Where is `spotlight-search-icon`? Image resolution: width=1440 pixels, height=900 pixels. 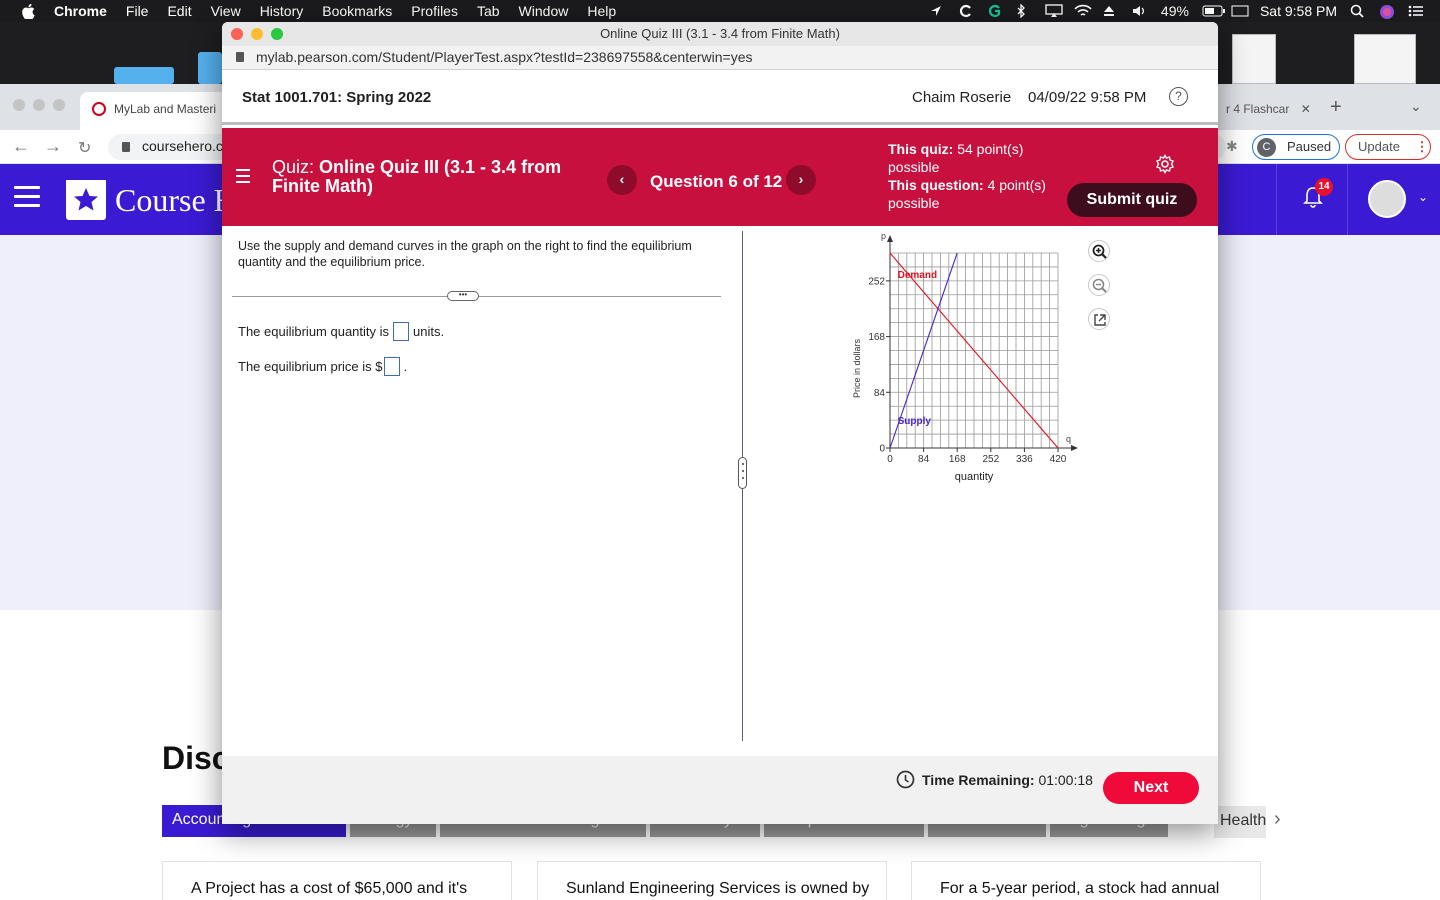
spotlight-search-icon is located at coordinates (1358, 11).